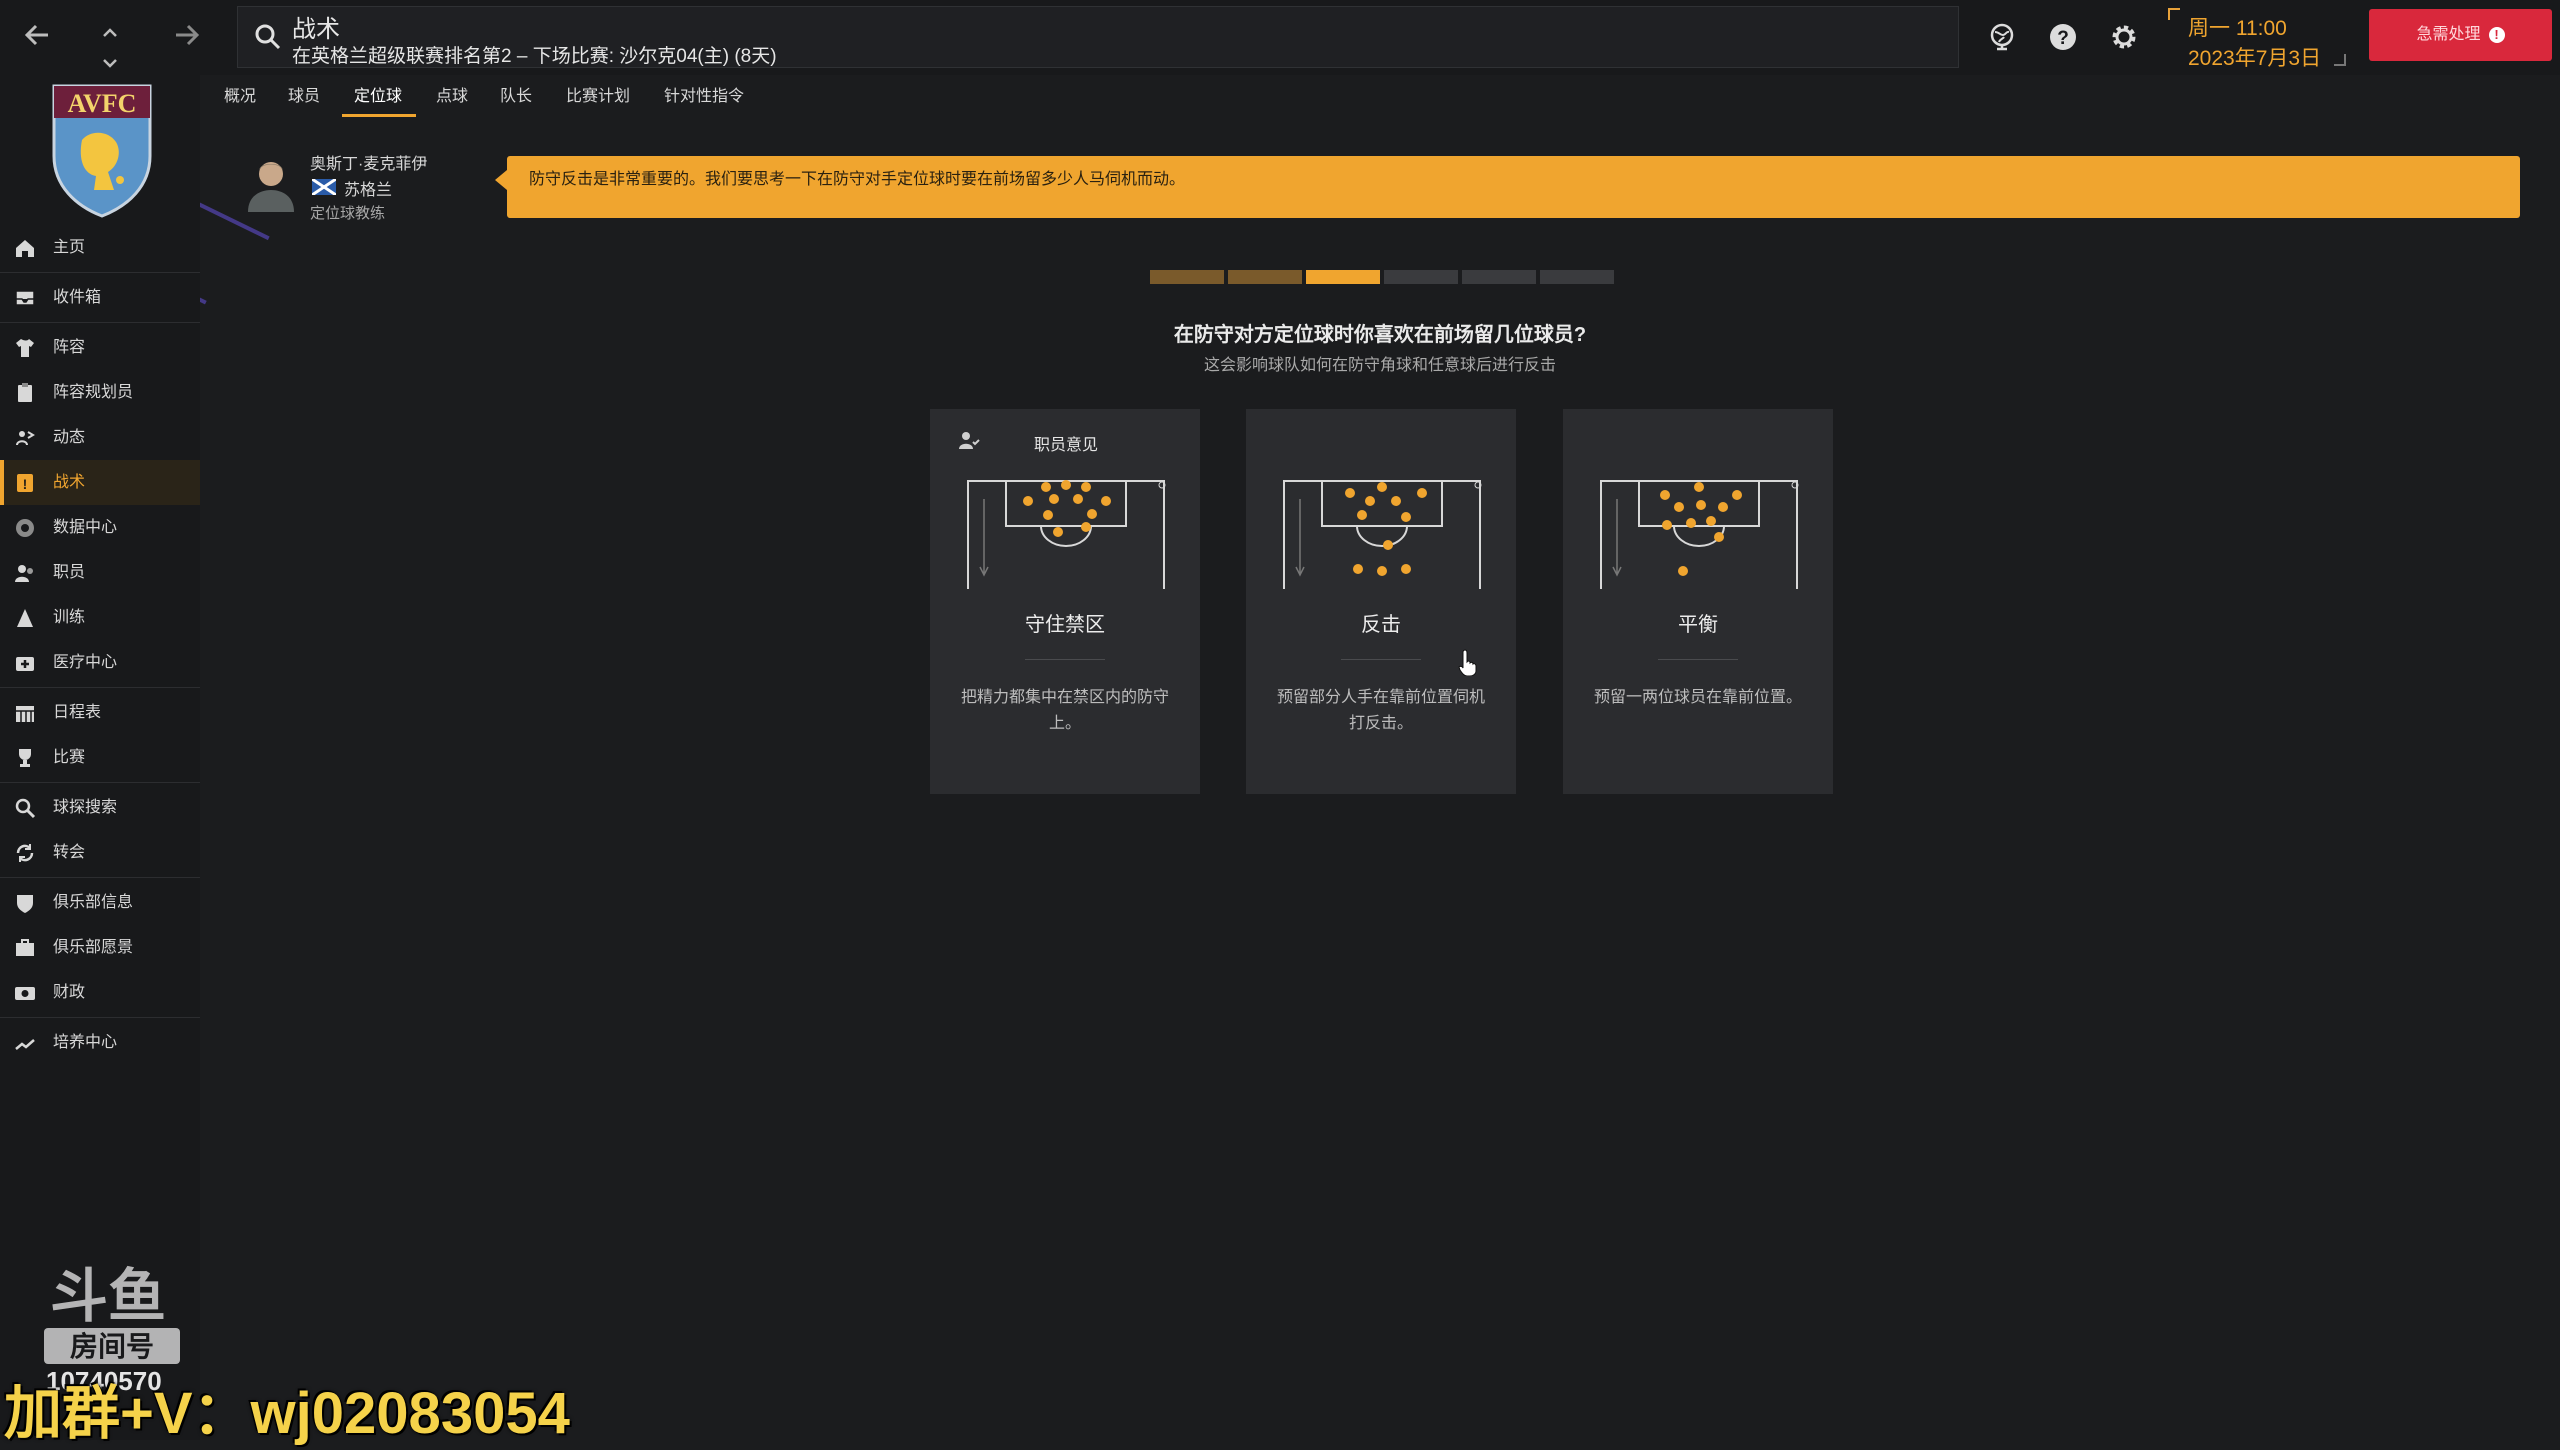 This screenshot has width=2560, height=1450. Describe the element at coordinates (112, 1346) in the screenshot. I see `svg-text: 房间号` at that location.